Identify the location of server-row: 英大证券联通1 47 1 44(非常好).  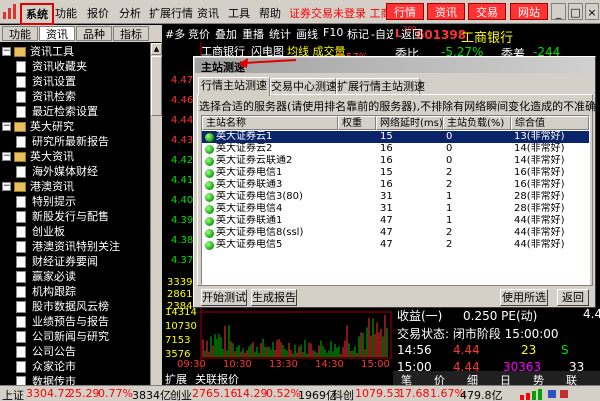
(395, 221).